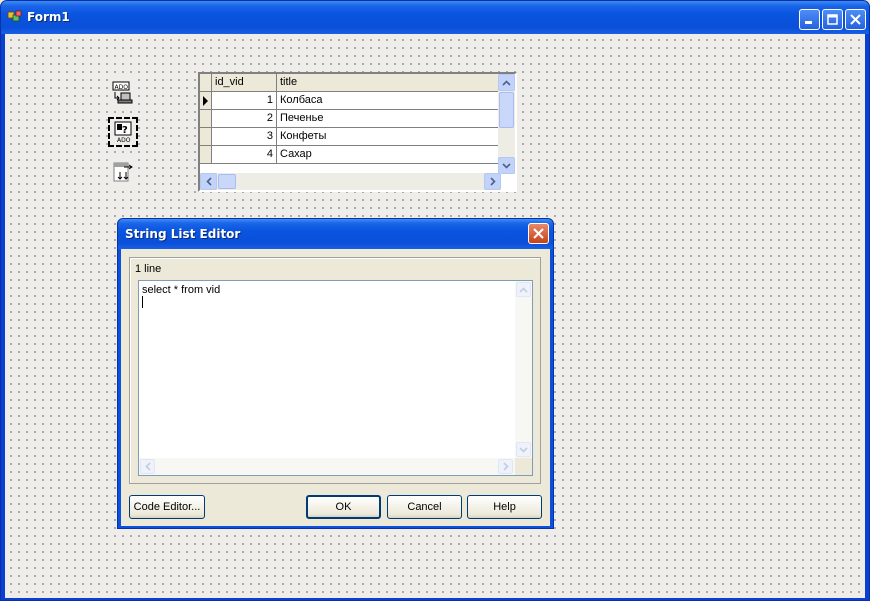  Describe the element at coordinates (350, 181) in the screenshot. I see `grid-horizontal-scrollbar` at that location.